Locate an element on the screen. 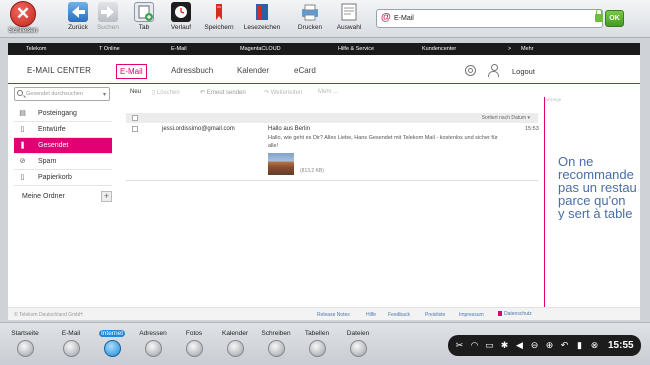 This screenshot has height=365, width=650. attachment-thumbnail is located at coordinates (281, 164).